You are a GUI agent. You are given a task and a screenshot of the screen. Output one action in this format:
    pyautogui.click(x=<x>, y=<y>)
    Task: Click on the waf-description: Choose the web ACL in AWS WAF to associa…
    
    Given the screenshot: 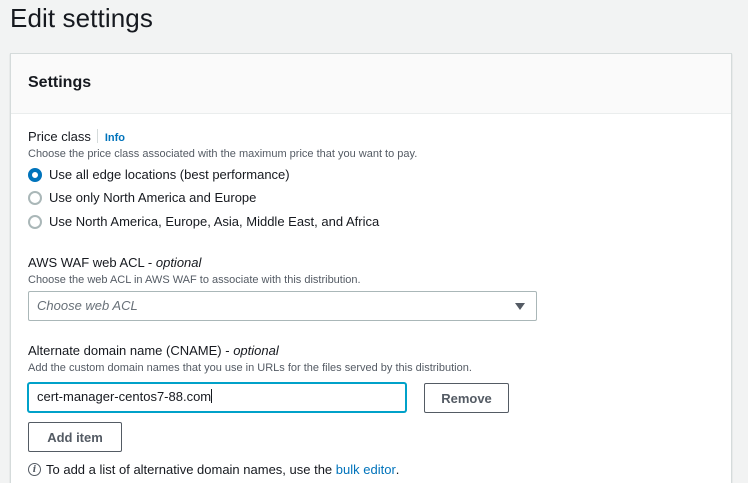 What is the action you would take?
    pyautogui.click(x=194, y=280)
    